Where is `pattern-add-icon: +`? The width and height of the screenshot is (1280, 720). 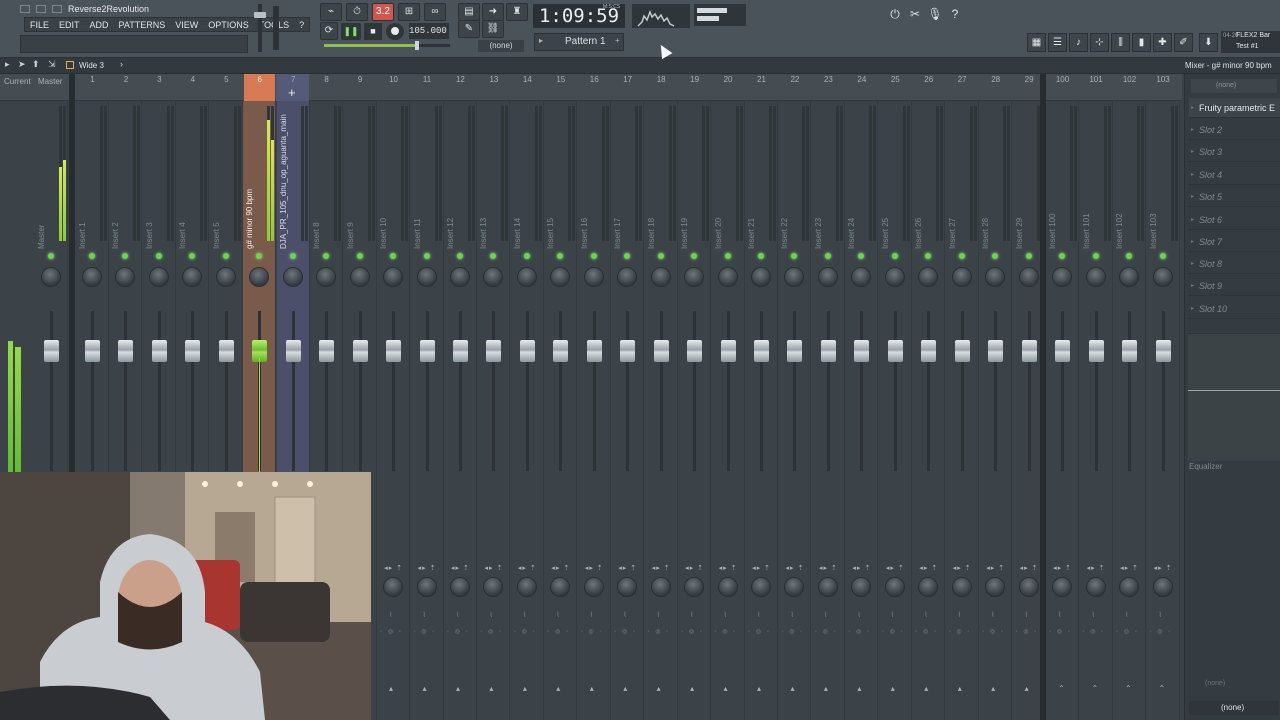
pattern-add-icon: + is located at coordinates (617, 40).